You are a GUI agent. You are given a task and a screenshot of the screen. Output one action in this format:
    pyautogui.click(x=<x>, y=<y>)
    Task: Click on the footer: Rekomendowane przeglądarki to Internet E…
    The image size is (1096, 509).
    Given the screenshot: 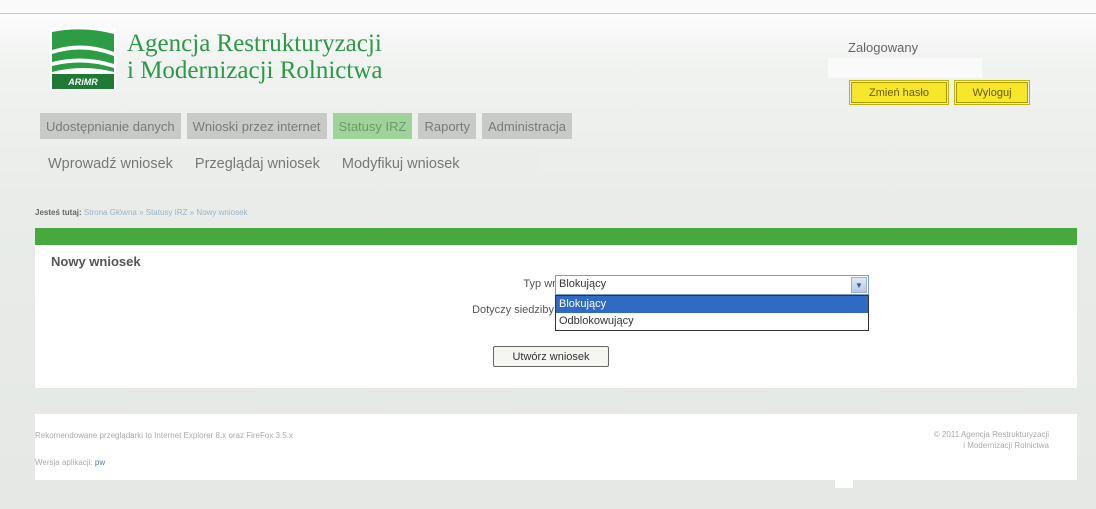 What is the action you would take?
    pyautogui.click(x=556, y=447)
    